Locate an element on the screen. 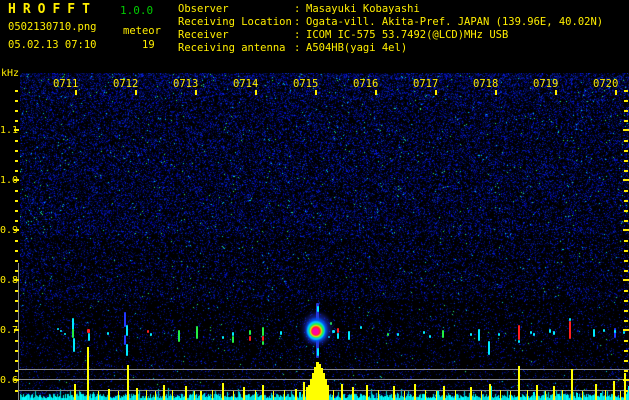  big-meteor-echo-layer is located at coordinates (315, 331).